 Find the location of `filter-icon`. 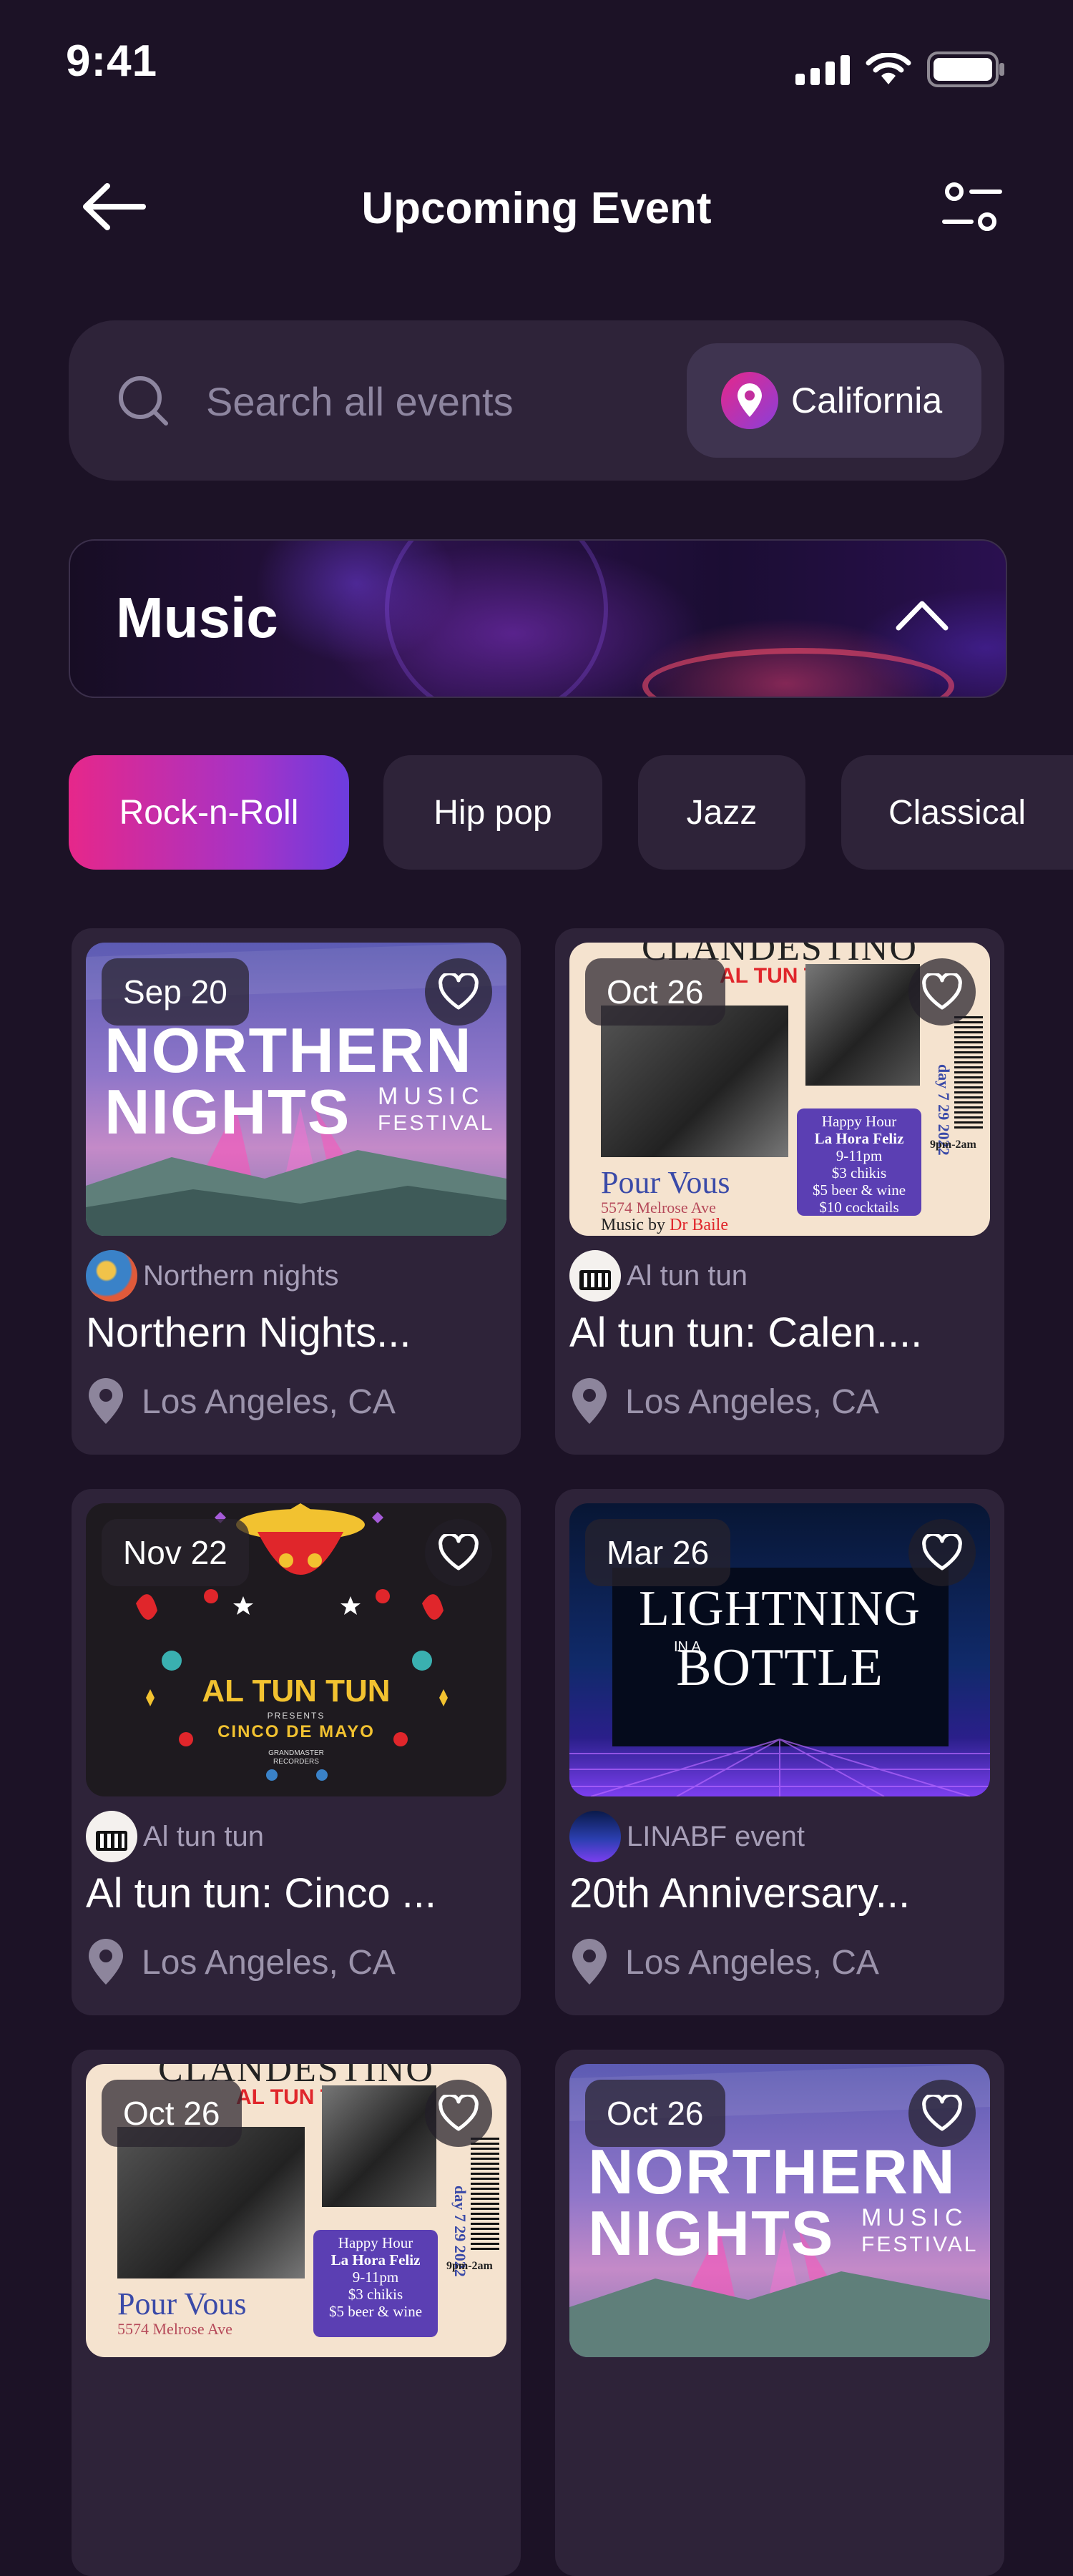

filter-icon is located at coordinates (972, 207).